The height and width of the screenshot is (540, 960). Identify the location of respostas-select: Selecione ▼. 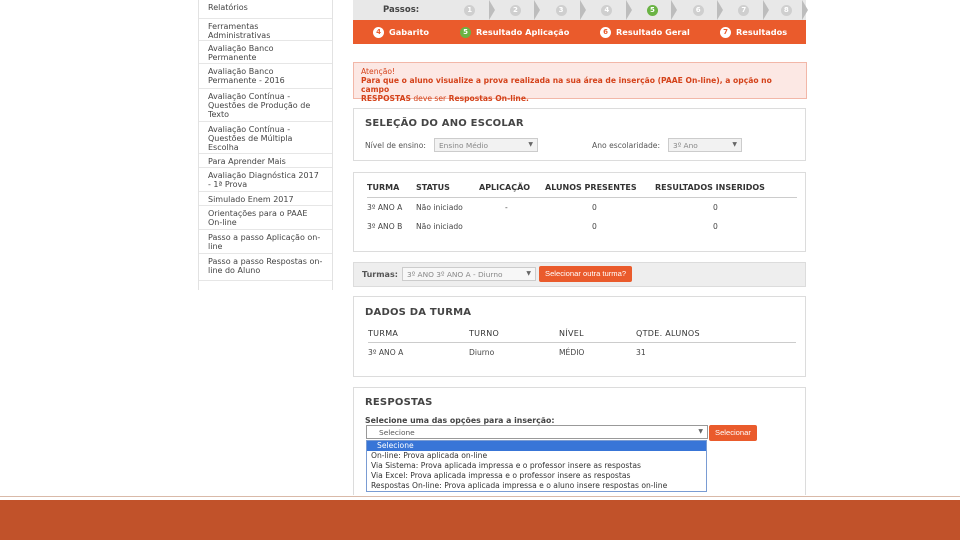
(537, 432).